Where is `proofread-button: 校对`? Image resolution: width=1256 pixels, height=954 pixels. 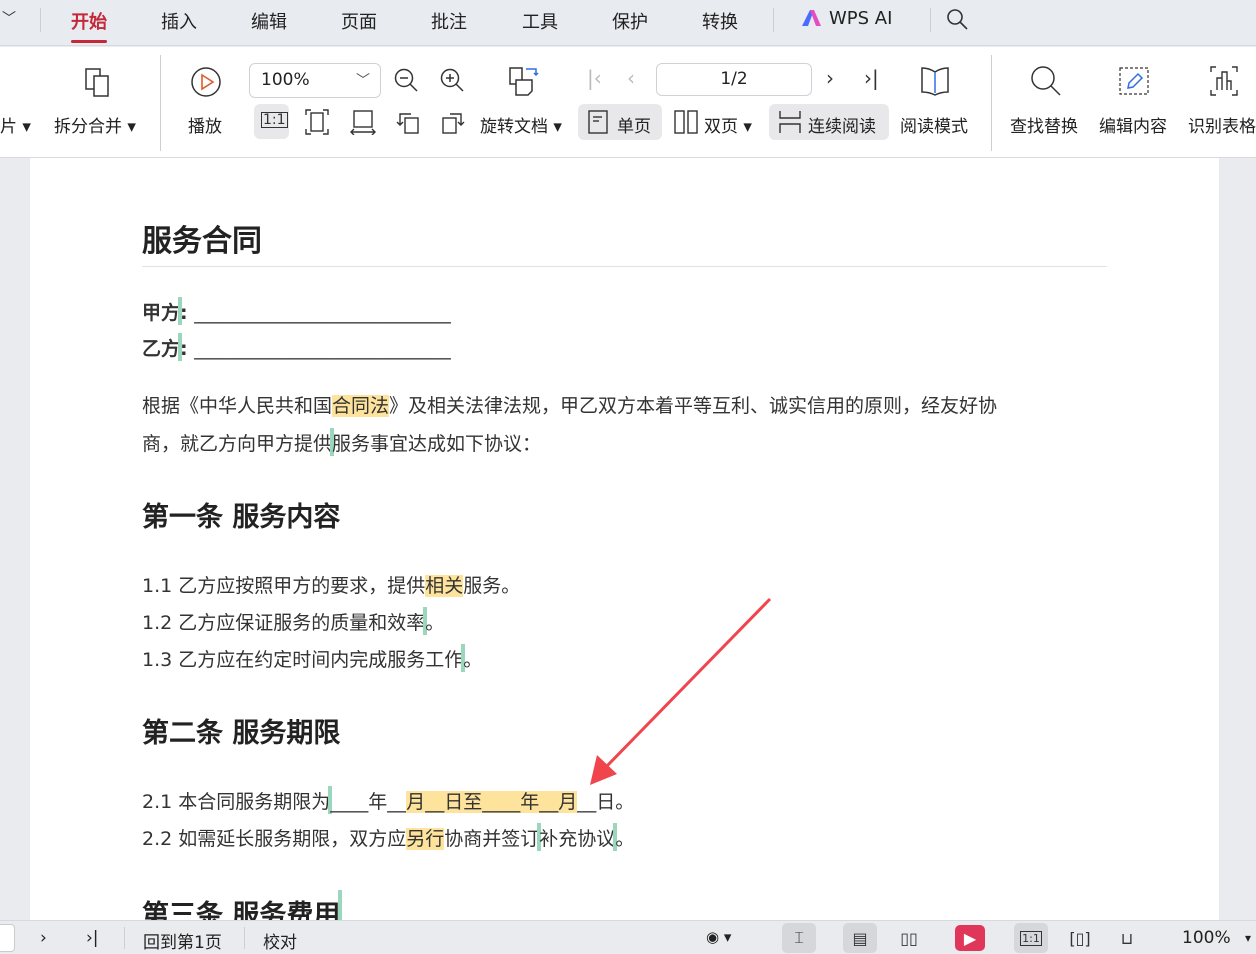
proofread-button: 校对 is located at coordinates (280, 940).